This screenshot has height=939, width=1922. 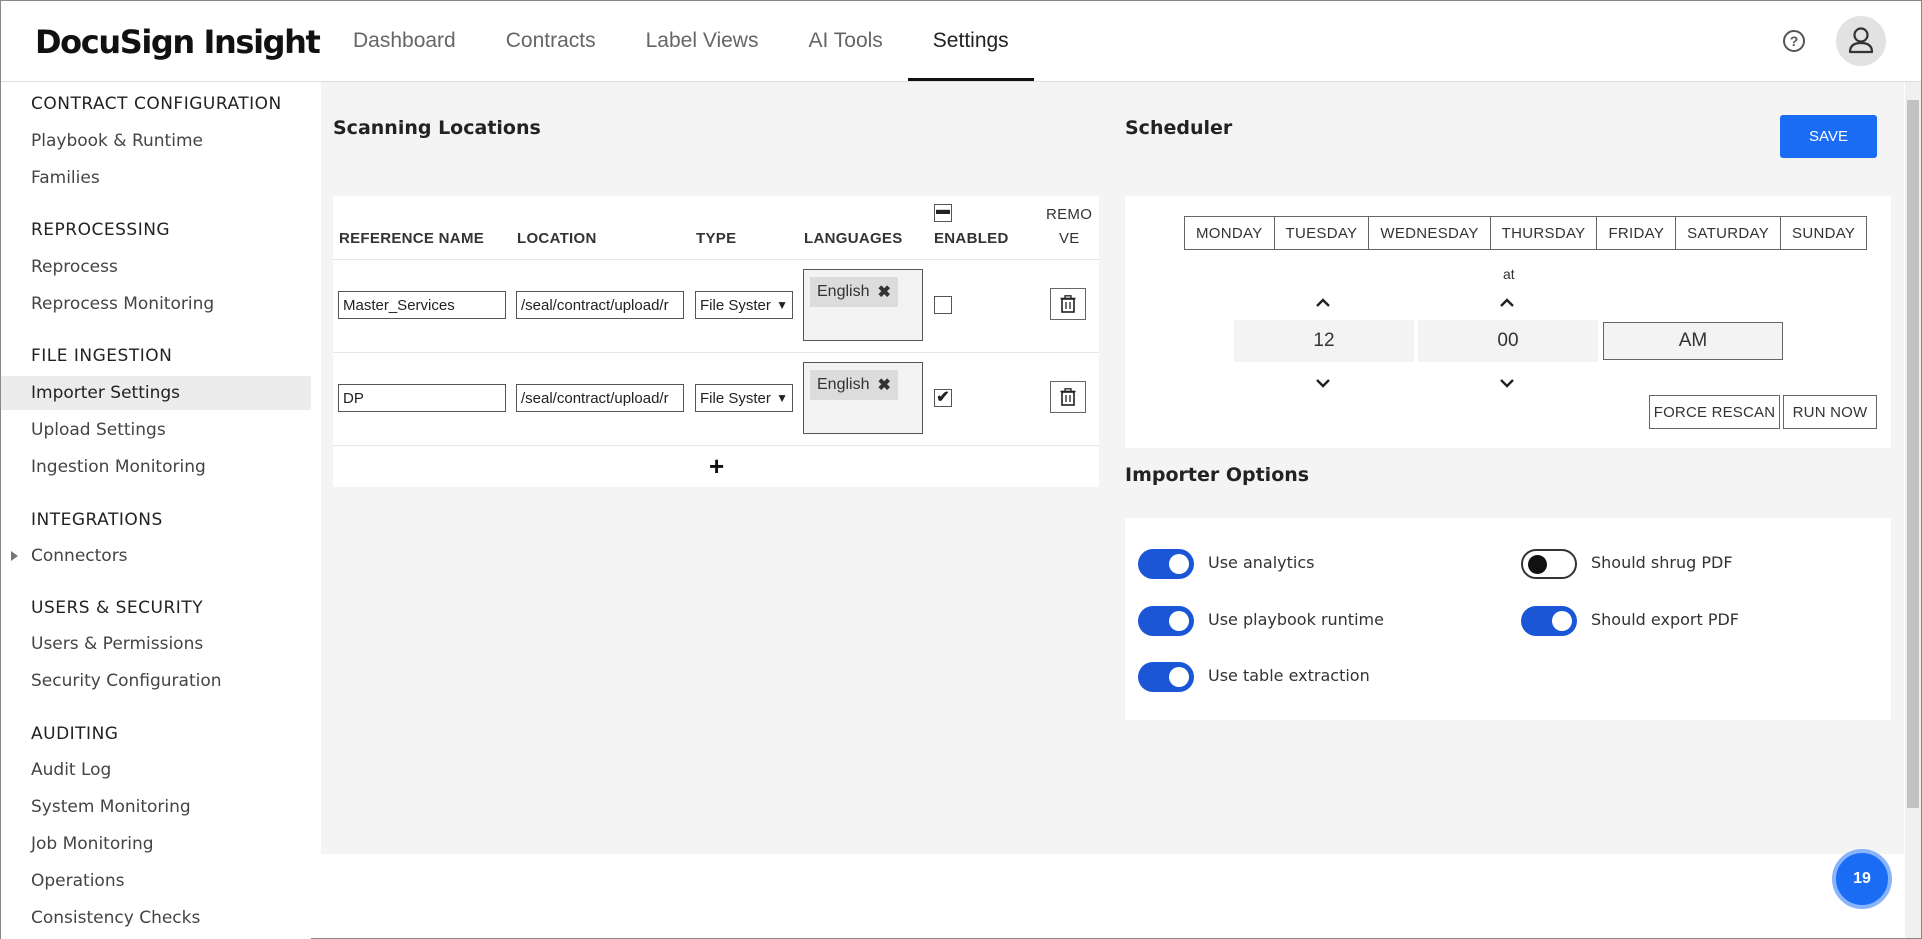 What do you see at coordinates (1069, 214) in the screenshot?
I see `col-remove-line1: REMO` at bounding box center [1069, 214].